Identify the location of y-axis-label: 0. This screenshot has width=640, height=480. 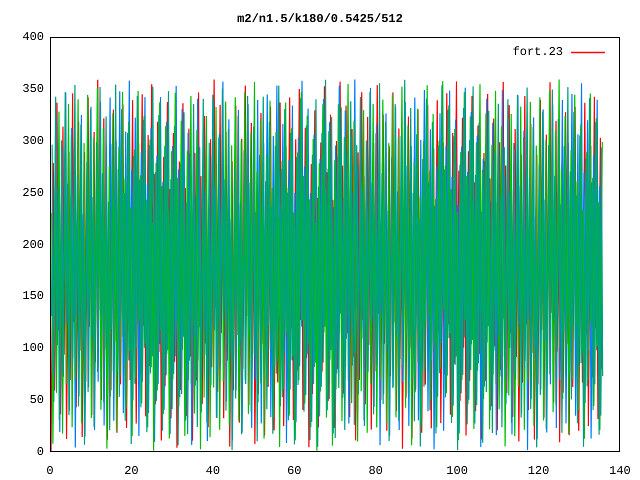
(40, 452).